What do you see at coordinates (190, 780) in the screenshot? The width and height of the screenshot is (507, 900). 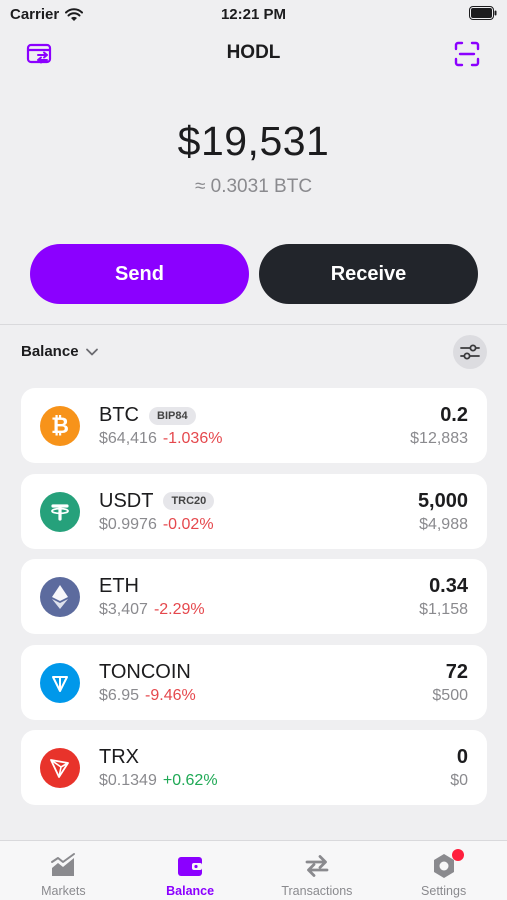 I see `asset-change: +0.62%` at bounding box center [190, 780].